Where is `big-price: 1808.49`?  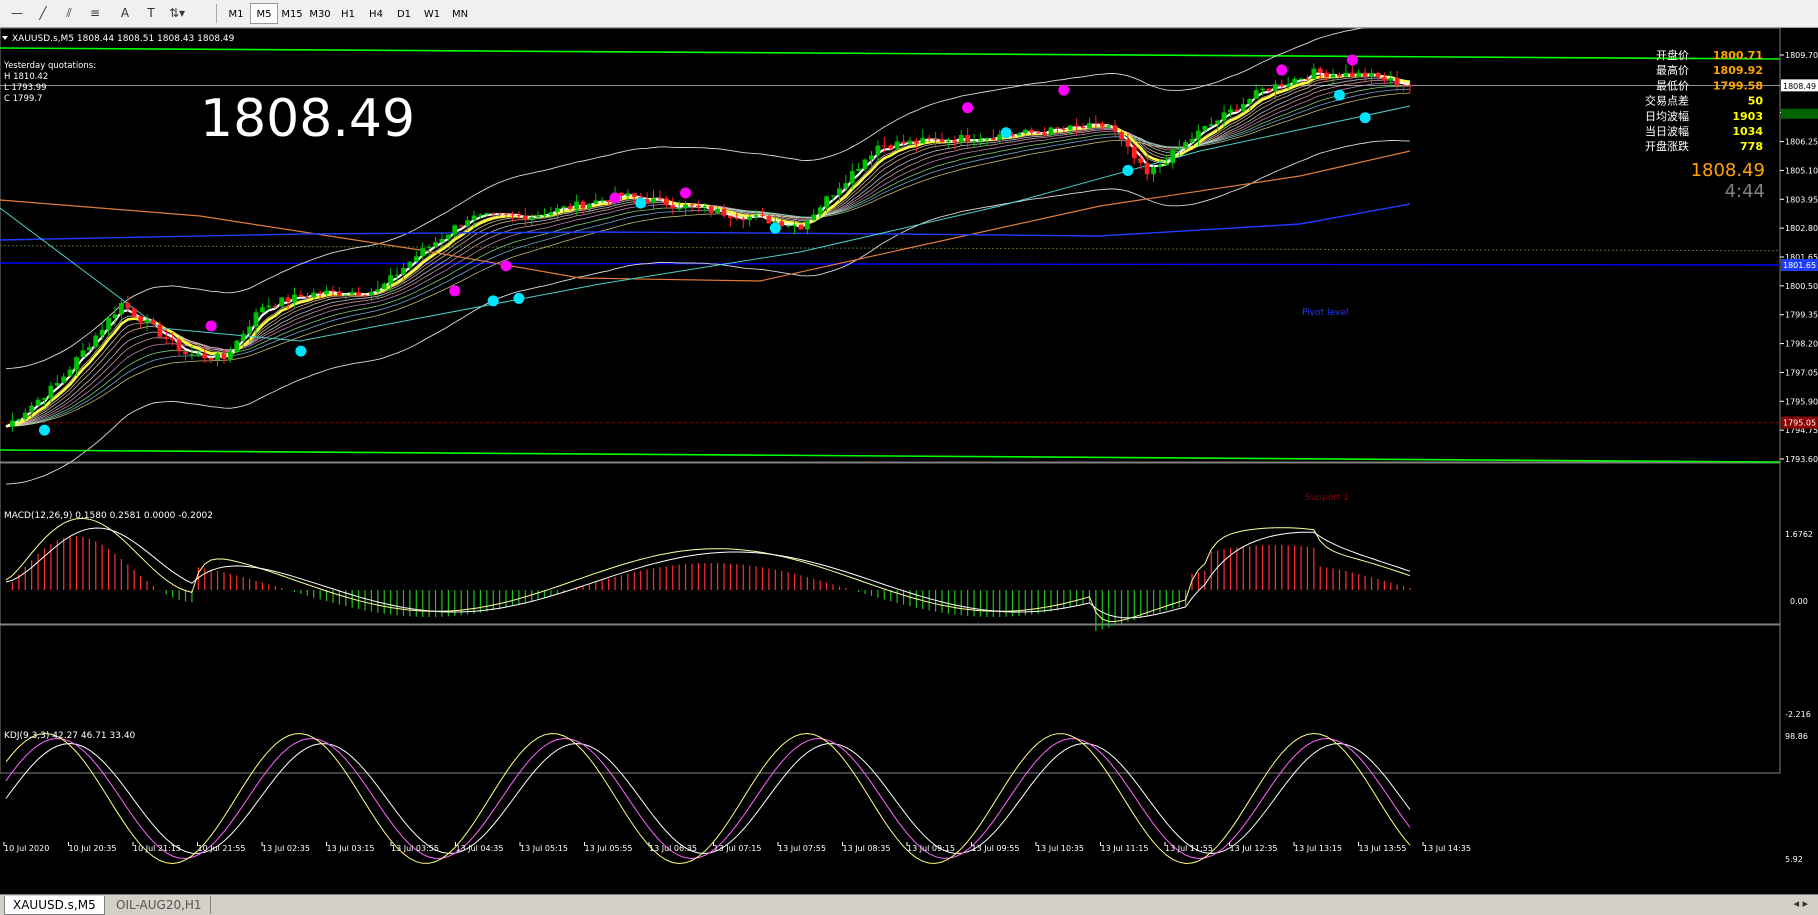
big-price: 1808.49 is located at coordinates (307, 119).